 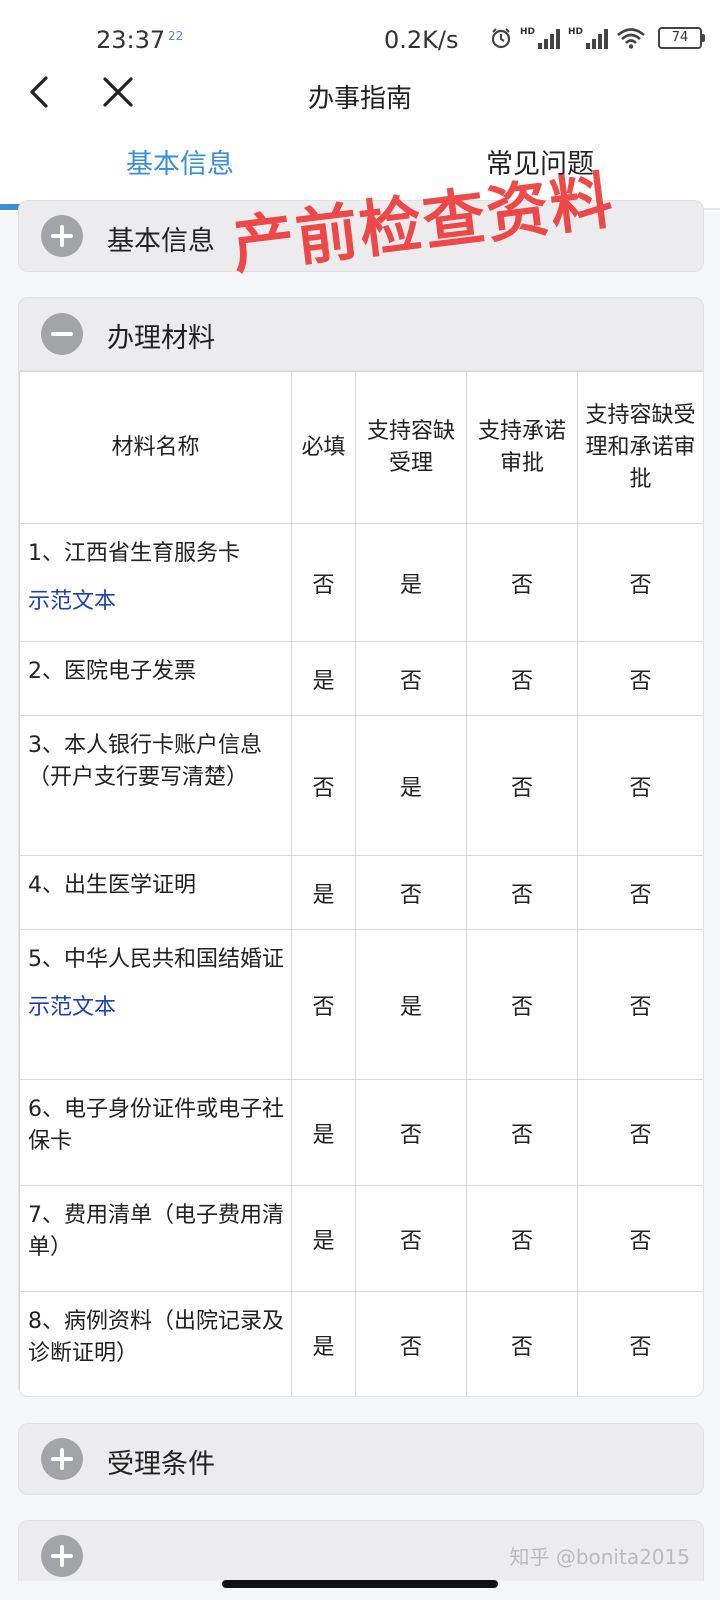 What do you see at coordinates (361, 334) in the screenshot?
I see `section-materials-header: 办理材料` at bounding box center [361, 334].